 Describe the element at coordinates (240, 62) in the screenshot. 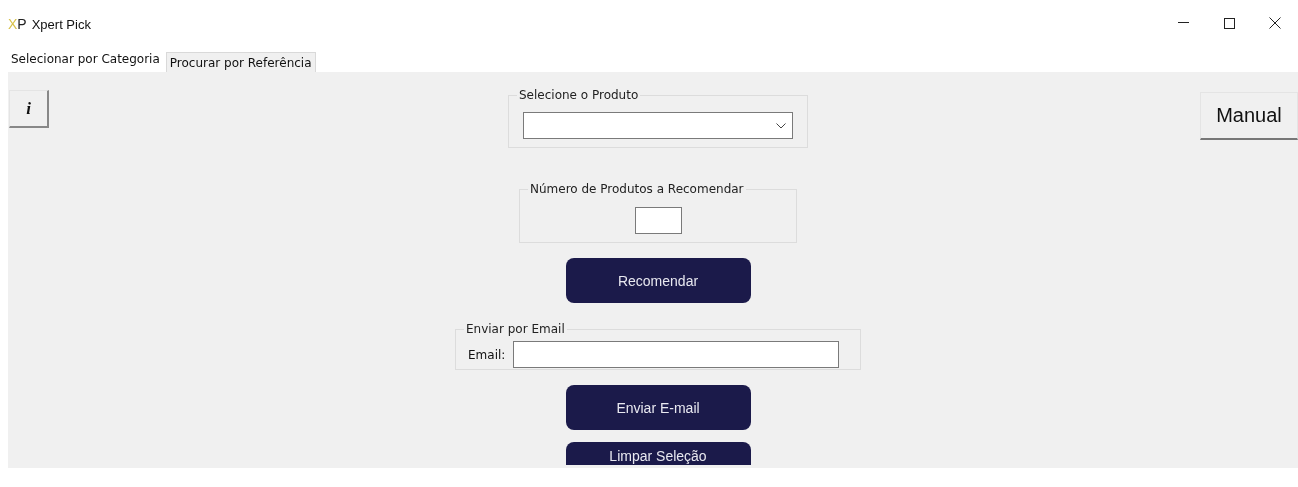

I see `tab: Procurar por Referência` at that location.